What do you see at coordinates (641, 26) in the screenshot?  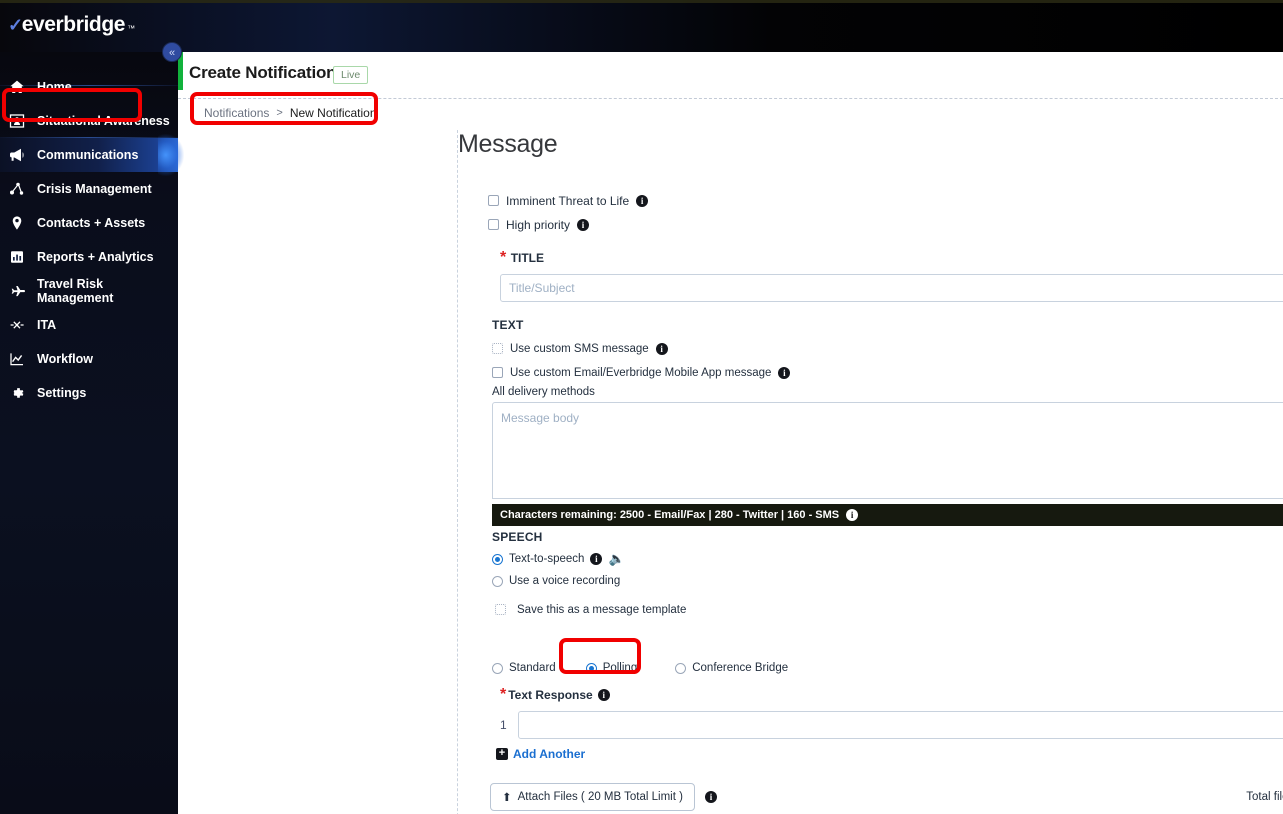 I see `top-bar: ✓ everbridge ™` at bounding box center [641, 26].